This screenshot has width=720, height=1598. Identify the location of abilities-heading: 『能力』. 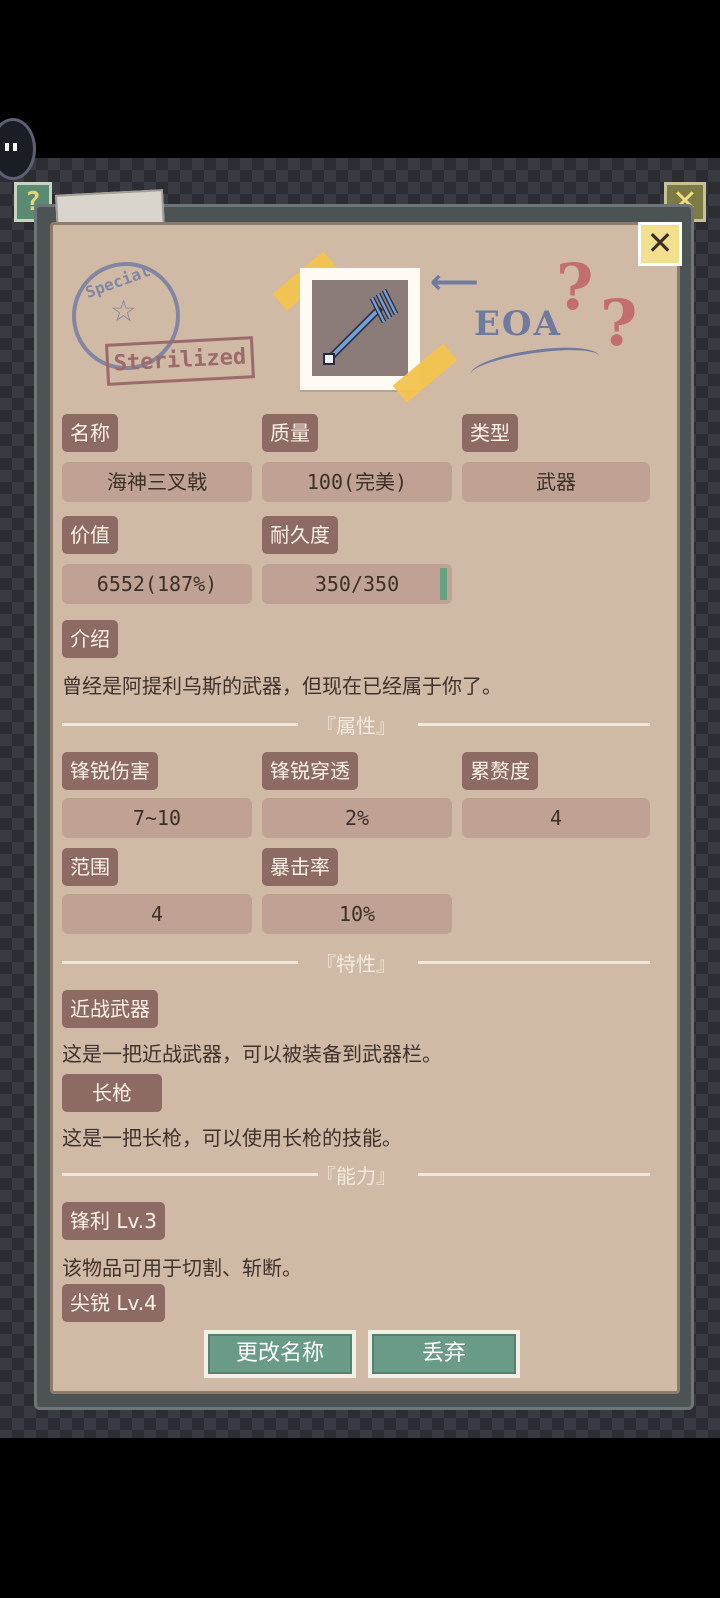
(356, 1176).